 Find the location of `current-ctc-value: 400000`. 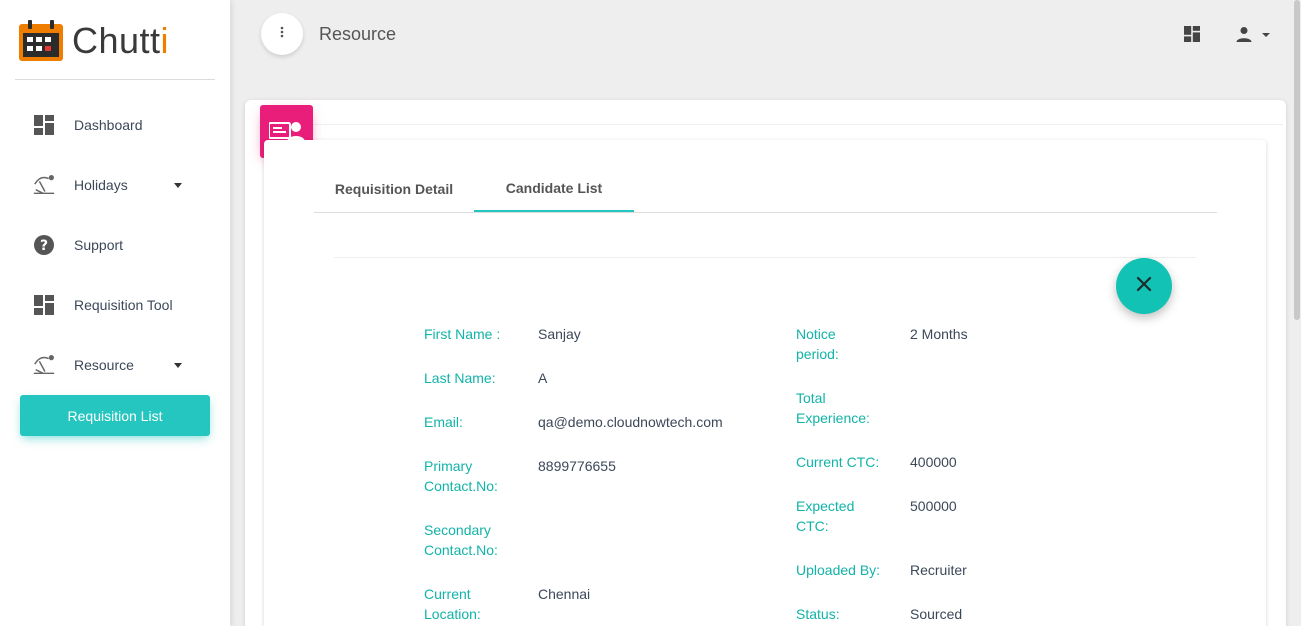

current-ctc-value: 400000 is located at coordinates (933, 462).